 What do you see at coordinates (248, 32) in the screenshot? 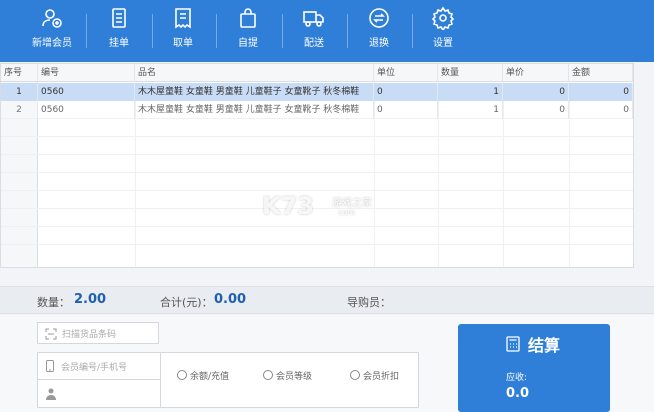
I see `pickup-button: 自提` at bounding box center [248, 32].